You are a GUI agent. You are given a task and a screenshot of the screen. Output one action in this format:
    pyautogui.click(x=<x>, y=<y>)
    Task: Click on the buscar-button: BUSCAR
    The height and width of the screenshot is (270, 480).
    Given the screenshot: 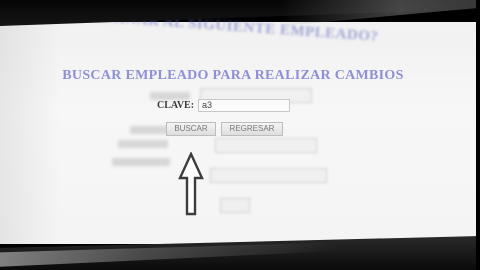 What is the action you would take?
    pyautogui.click(x=191, y=129)
    